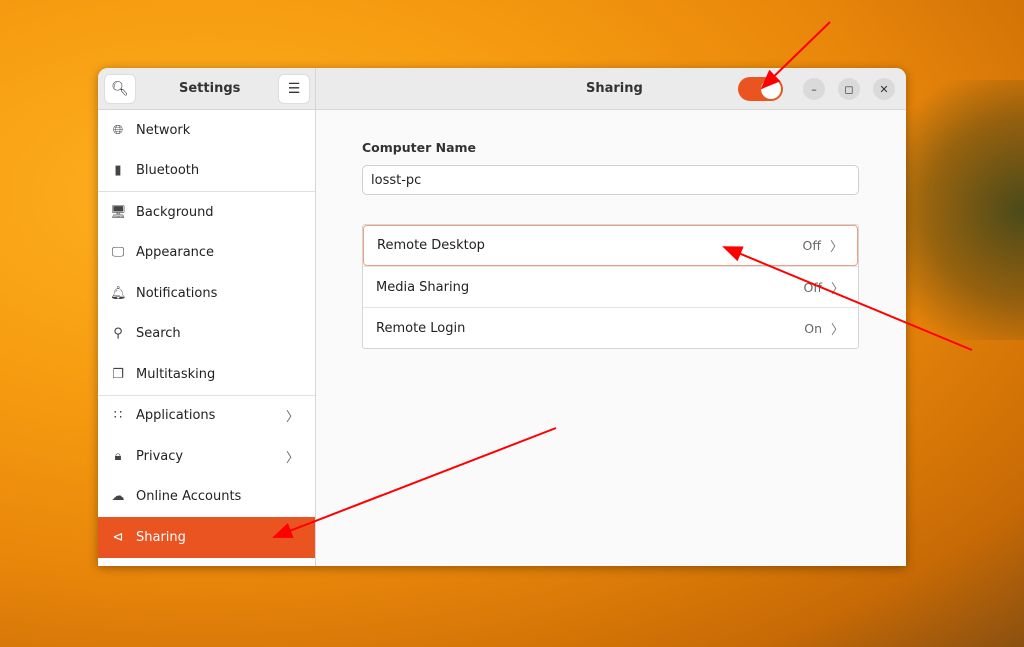  What do you see at coordinates (414, 482) in the screenshot?
I see `arrow-to-sharing` at bounding box center [414, 482].